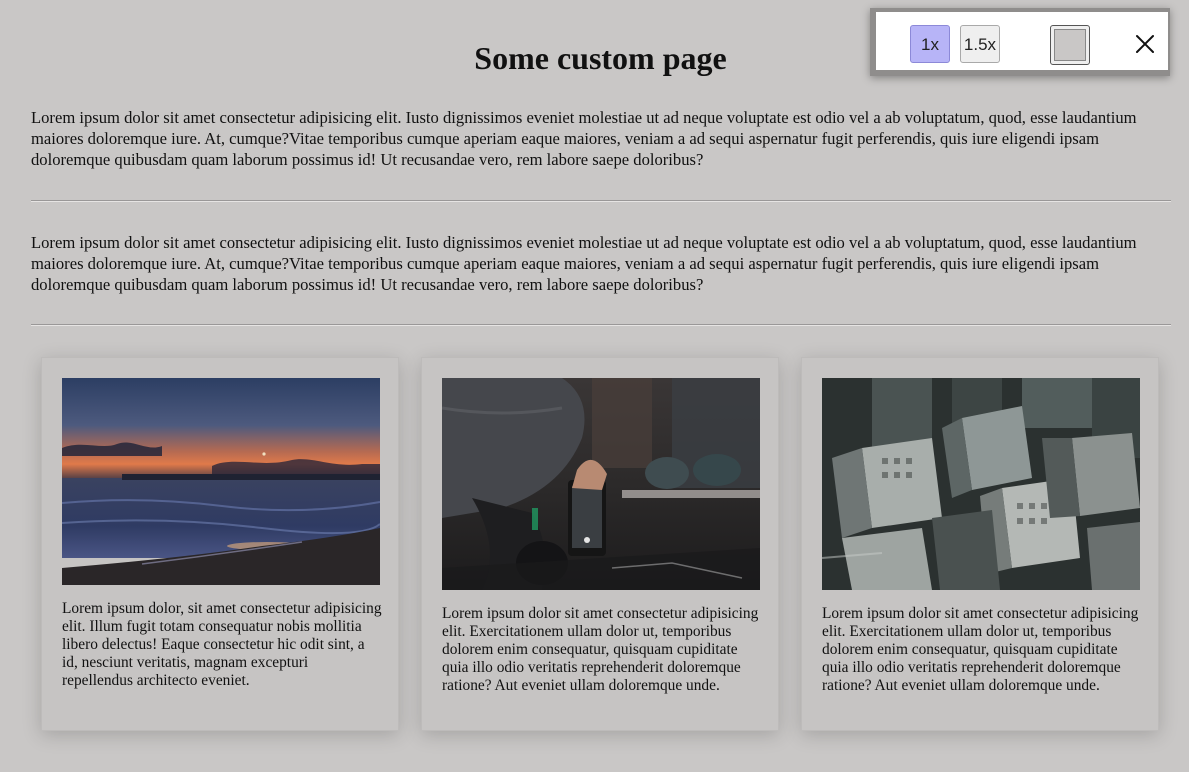  Describe the element at coordinates (981, 484) in the screenshot. I see `city-aerial-photo` at that location.